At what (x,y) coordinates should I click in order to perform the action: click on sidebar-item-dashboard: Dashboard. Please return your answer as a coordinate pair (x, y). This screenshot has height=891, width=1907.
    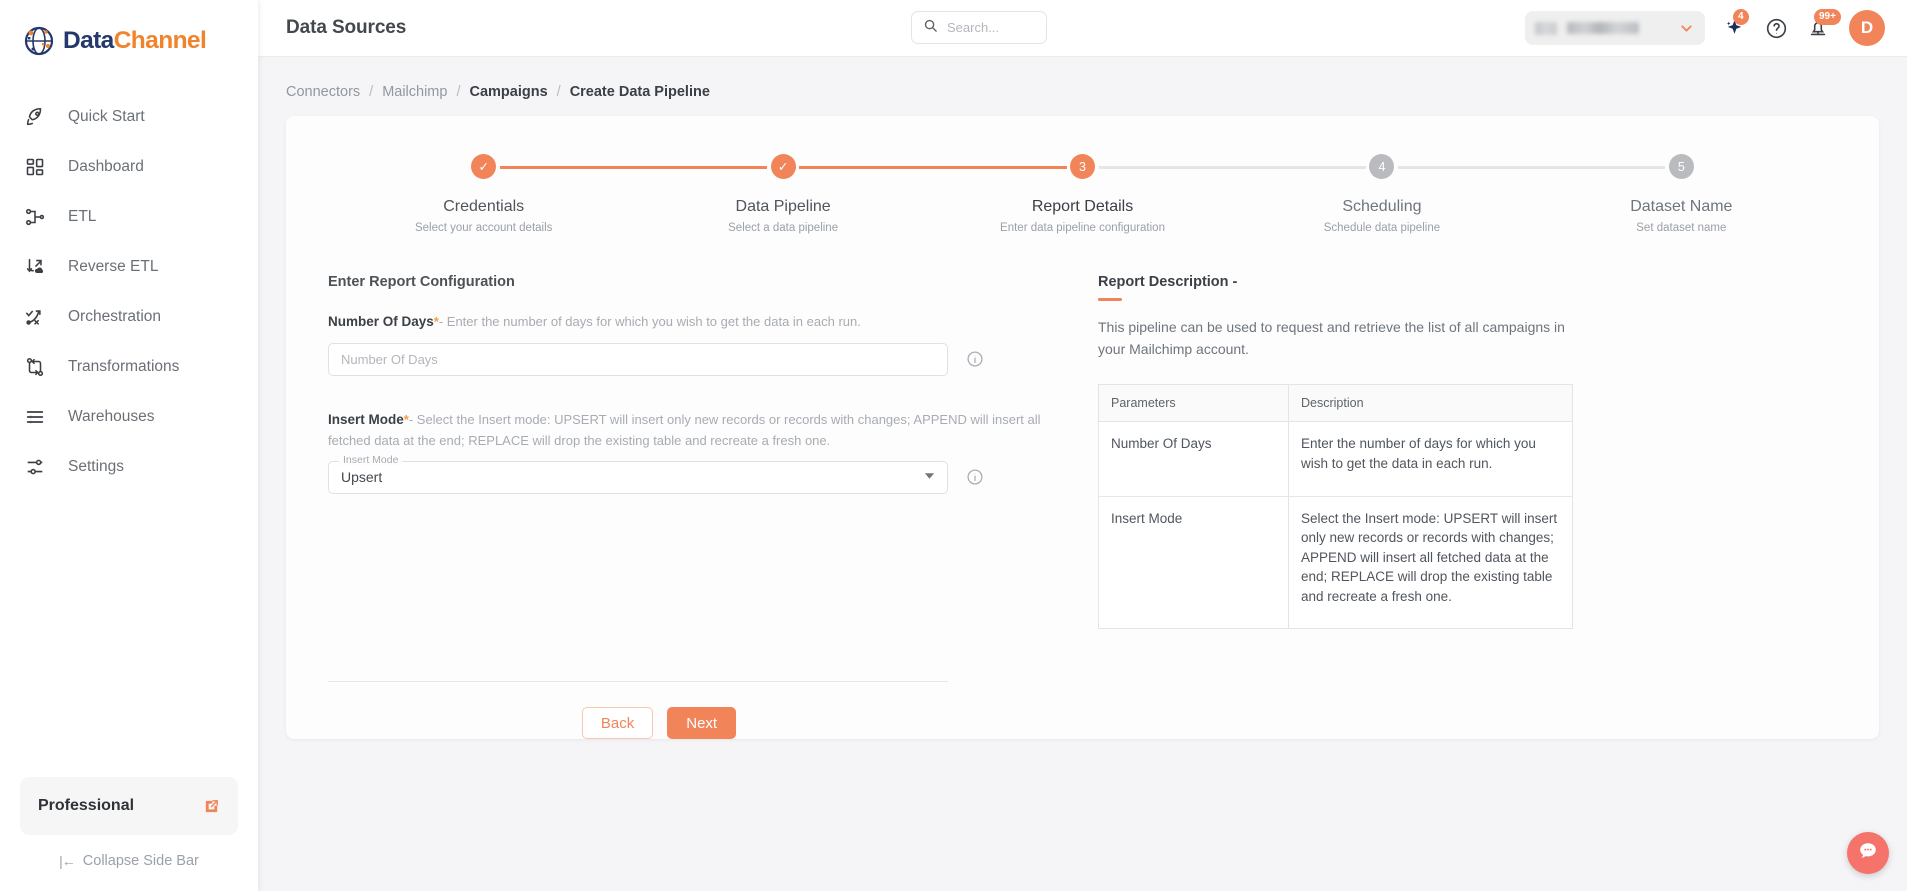
    Looking at the image, I should click on (129, 167).